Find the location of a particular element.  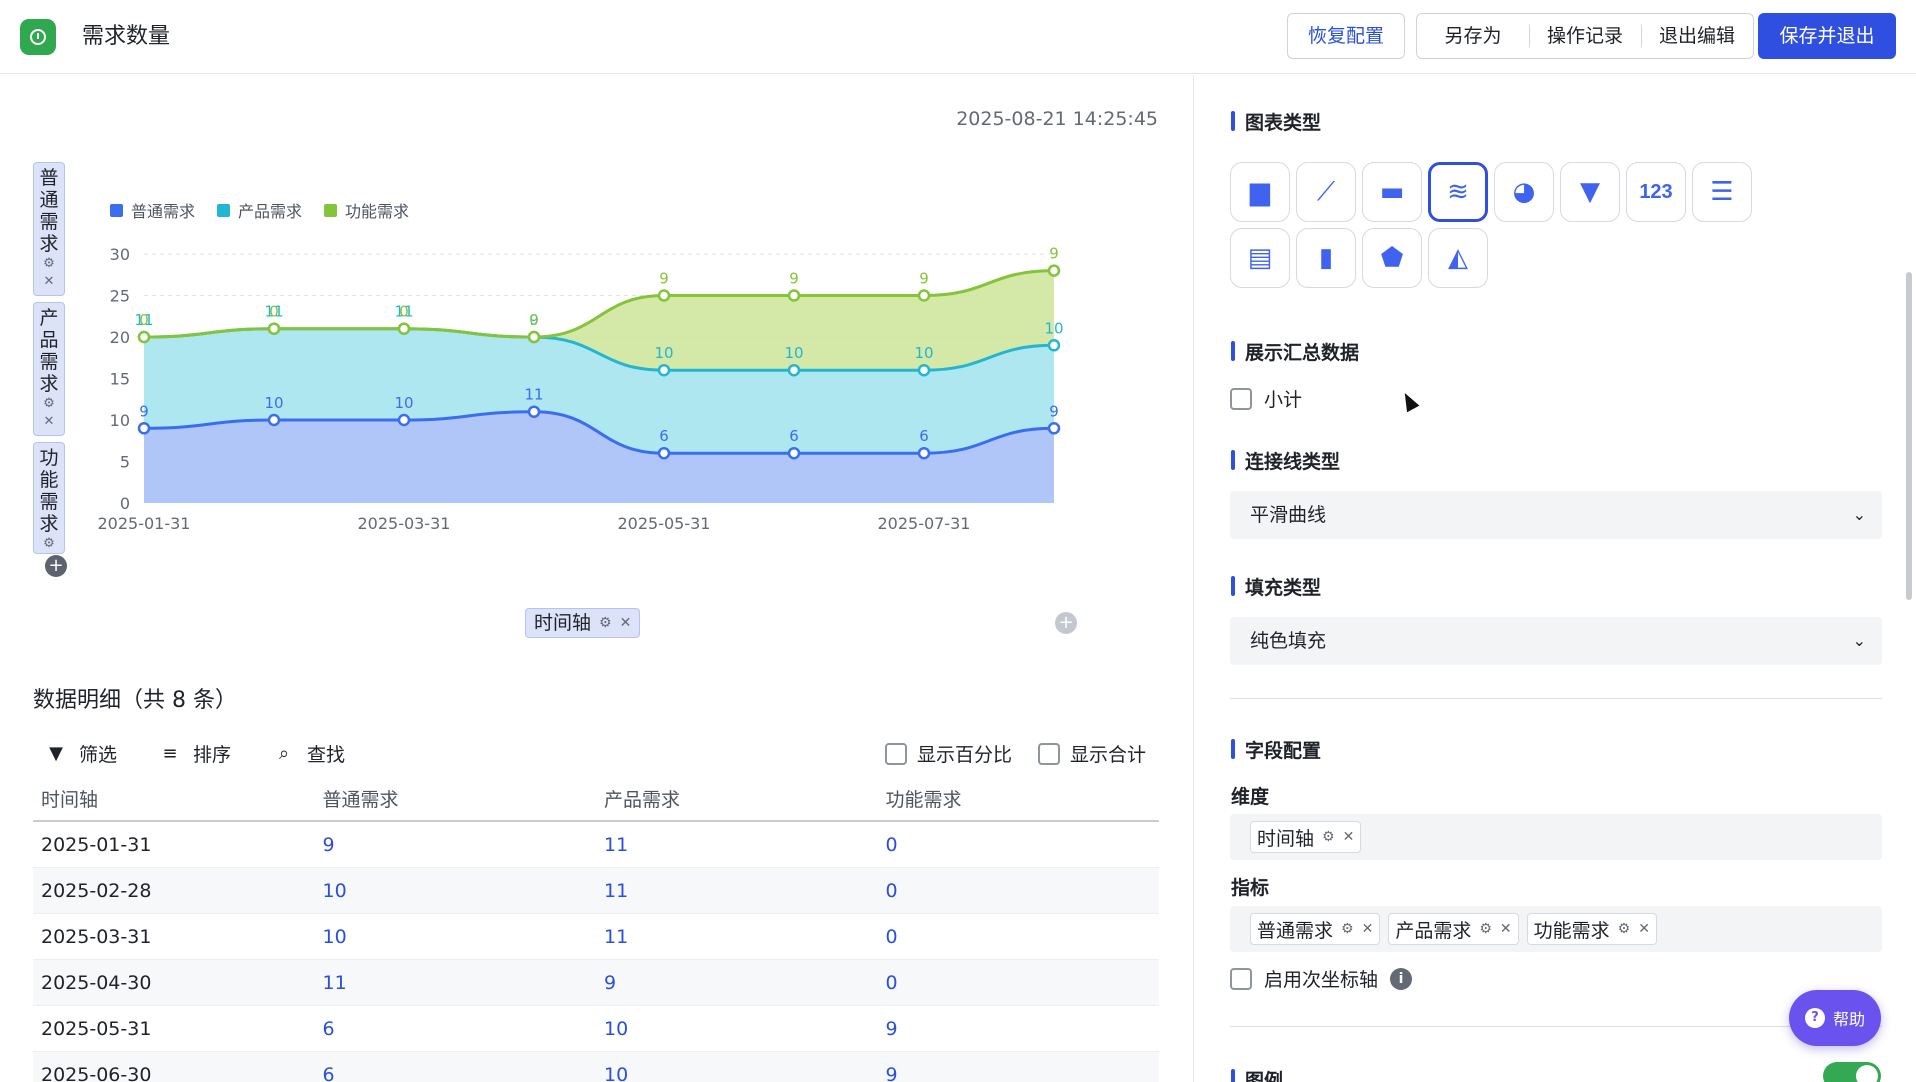

table-cell: 0 is located at coordinates (891, 936).